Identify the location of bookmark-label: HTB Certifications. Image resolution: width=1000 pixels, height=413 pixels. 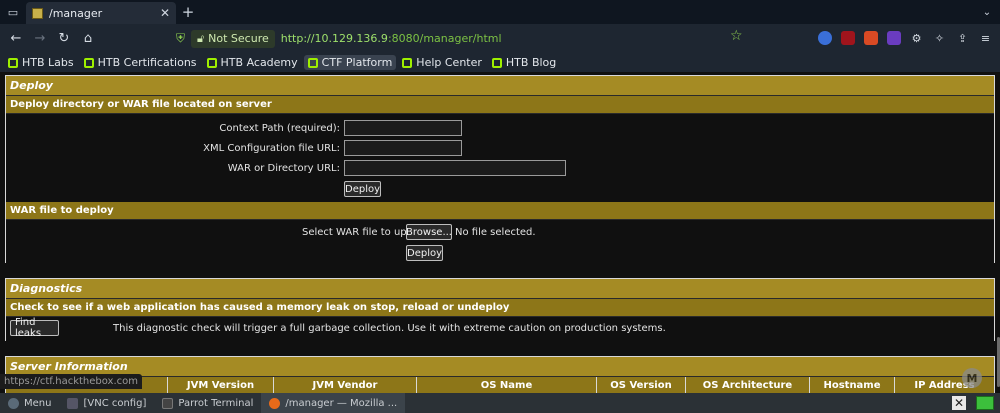
(147, 62).